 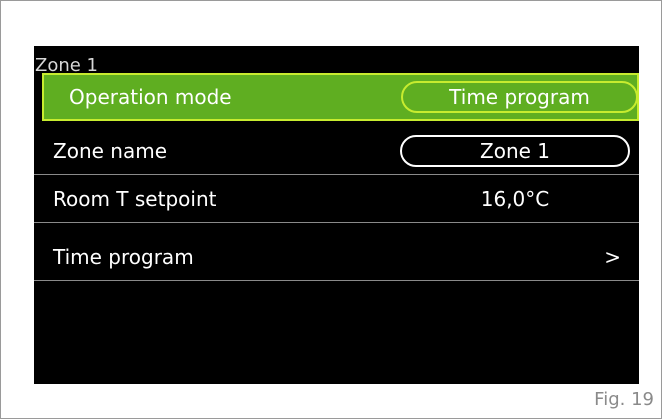 I want to click on zone-name-field: Zone 1, so click(x=515, y=150).